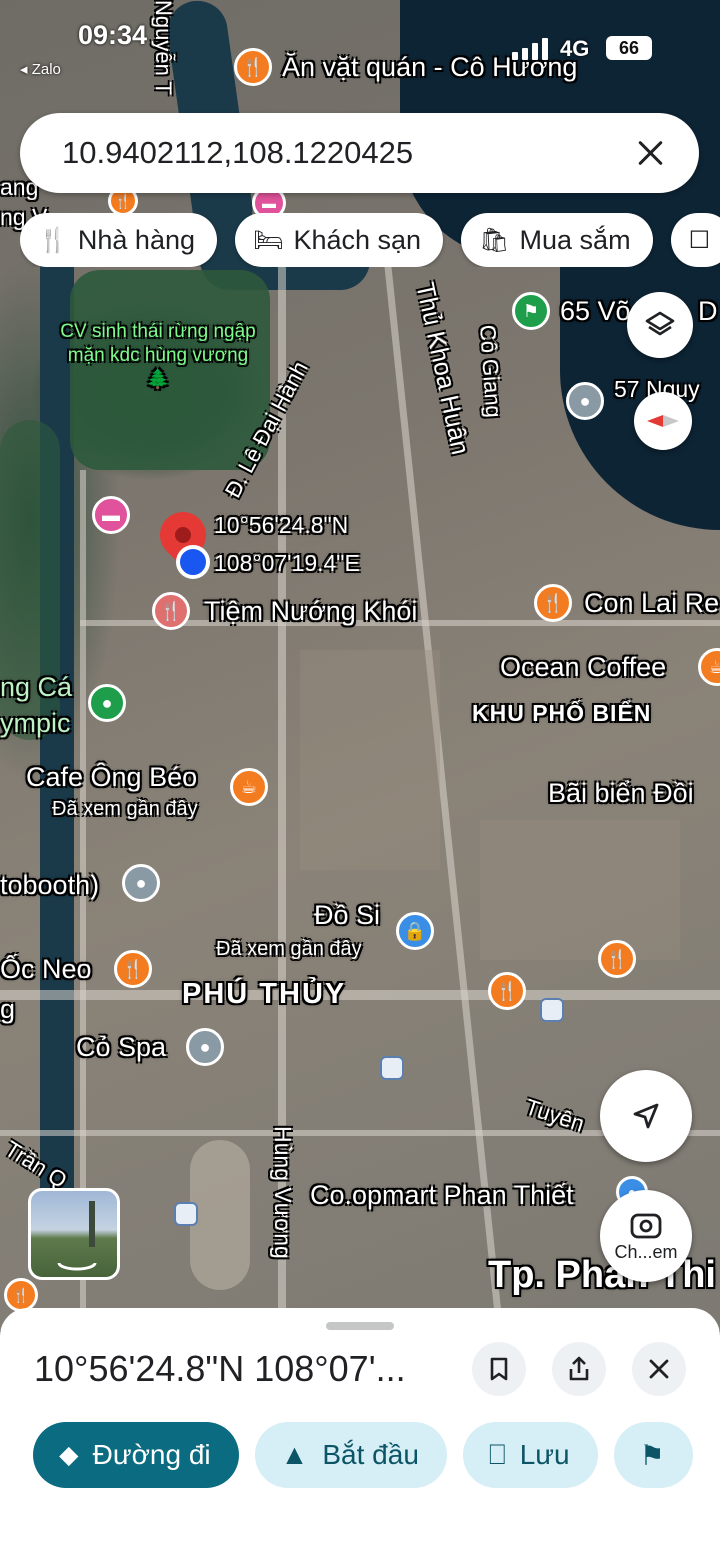 Image resolution: width=720 pixels, height=1559 pixels. What do you see at coordinates (125, 809) in the screenshot?
I see `poi-sub-cafe: Đã xem gần đây` at bounding box center [125, 809].